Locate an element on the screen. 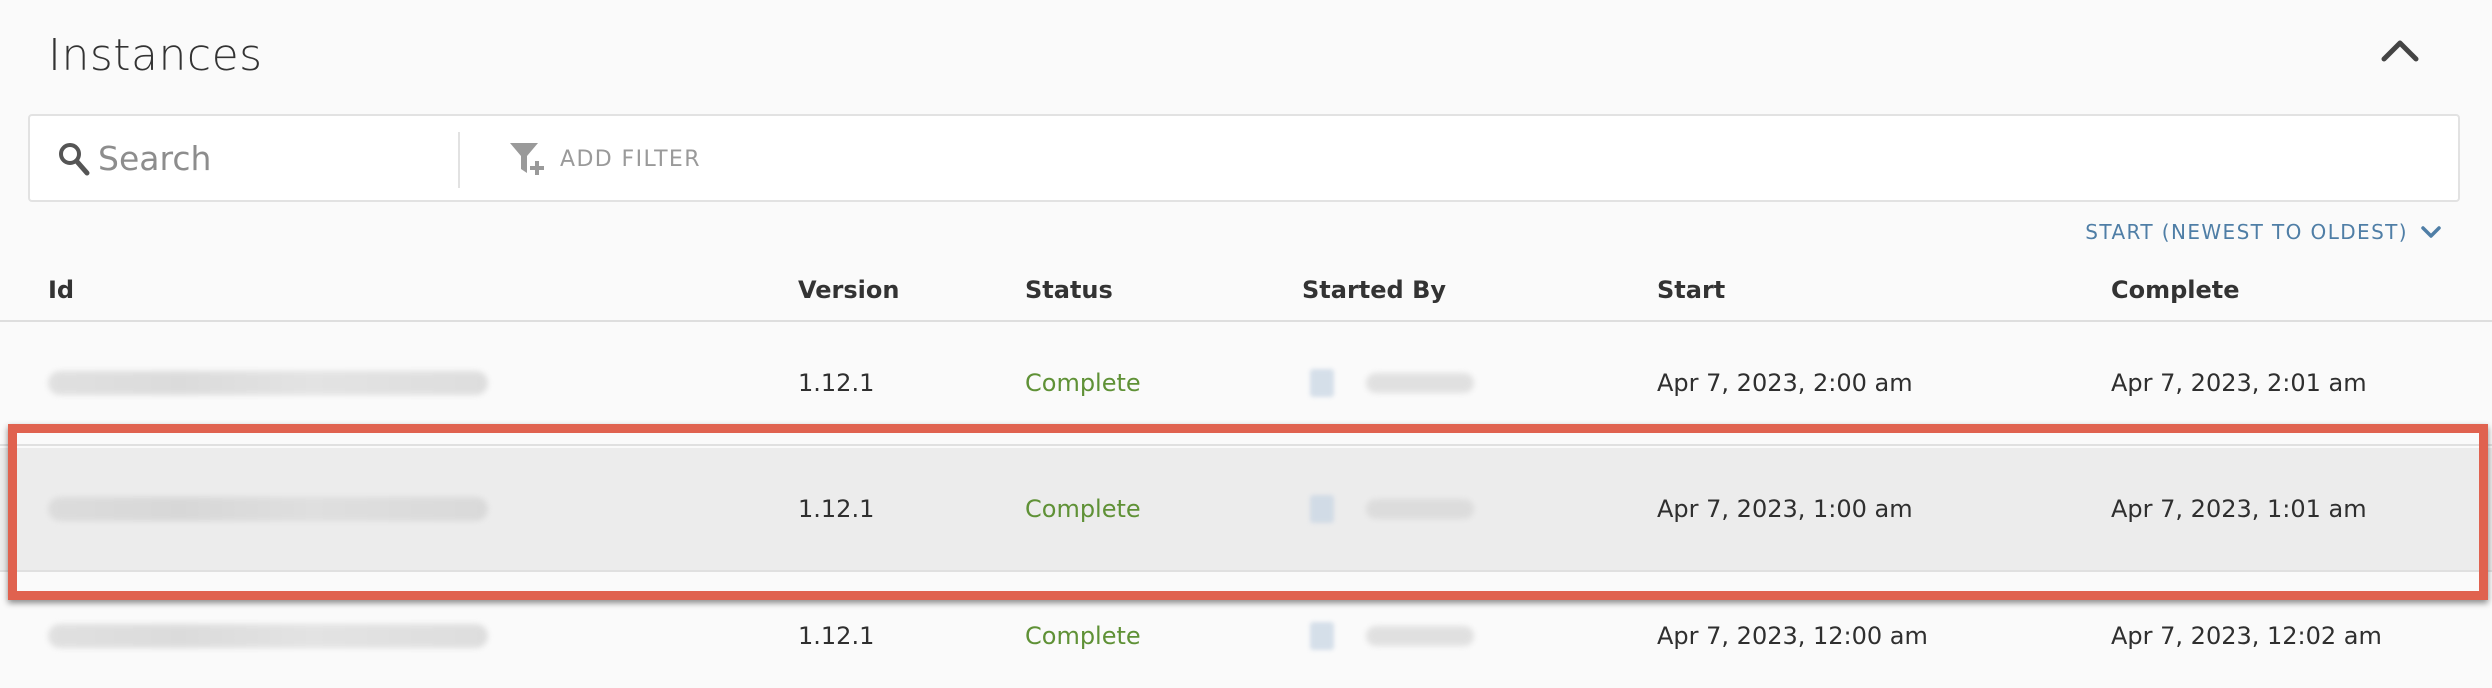  complete-cell: Apr 7, 2023, 2:01 am is located at coordinates (2239, 383).